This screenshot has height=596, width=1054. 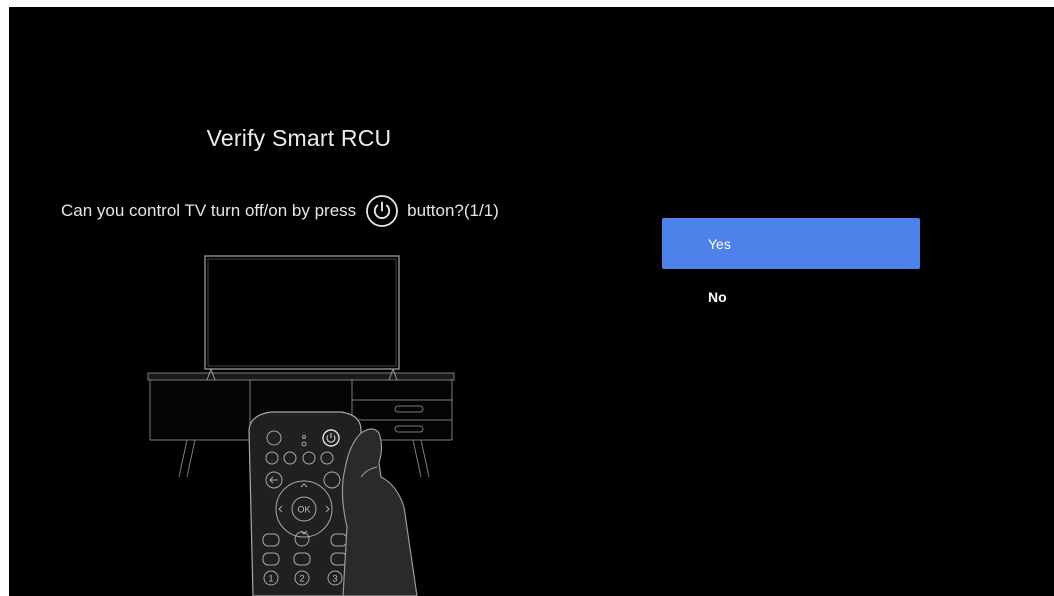 I want to click on option-yes: Yes, so click(x=791, y=243).